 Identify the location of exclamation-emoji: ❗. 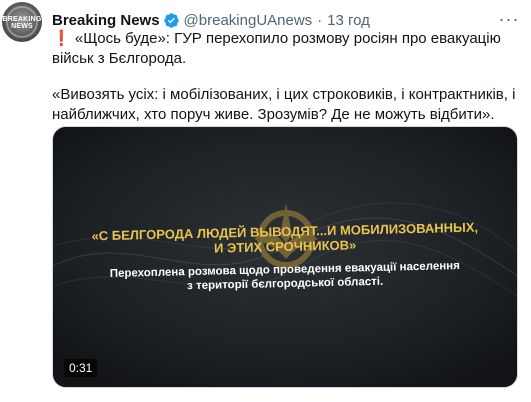
(61, 38).